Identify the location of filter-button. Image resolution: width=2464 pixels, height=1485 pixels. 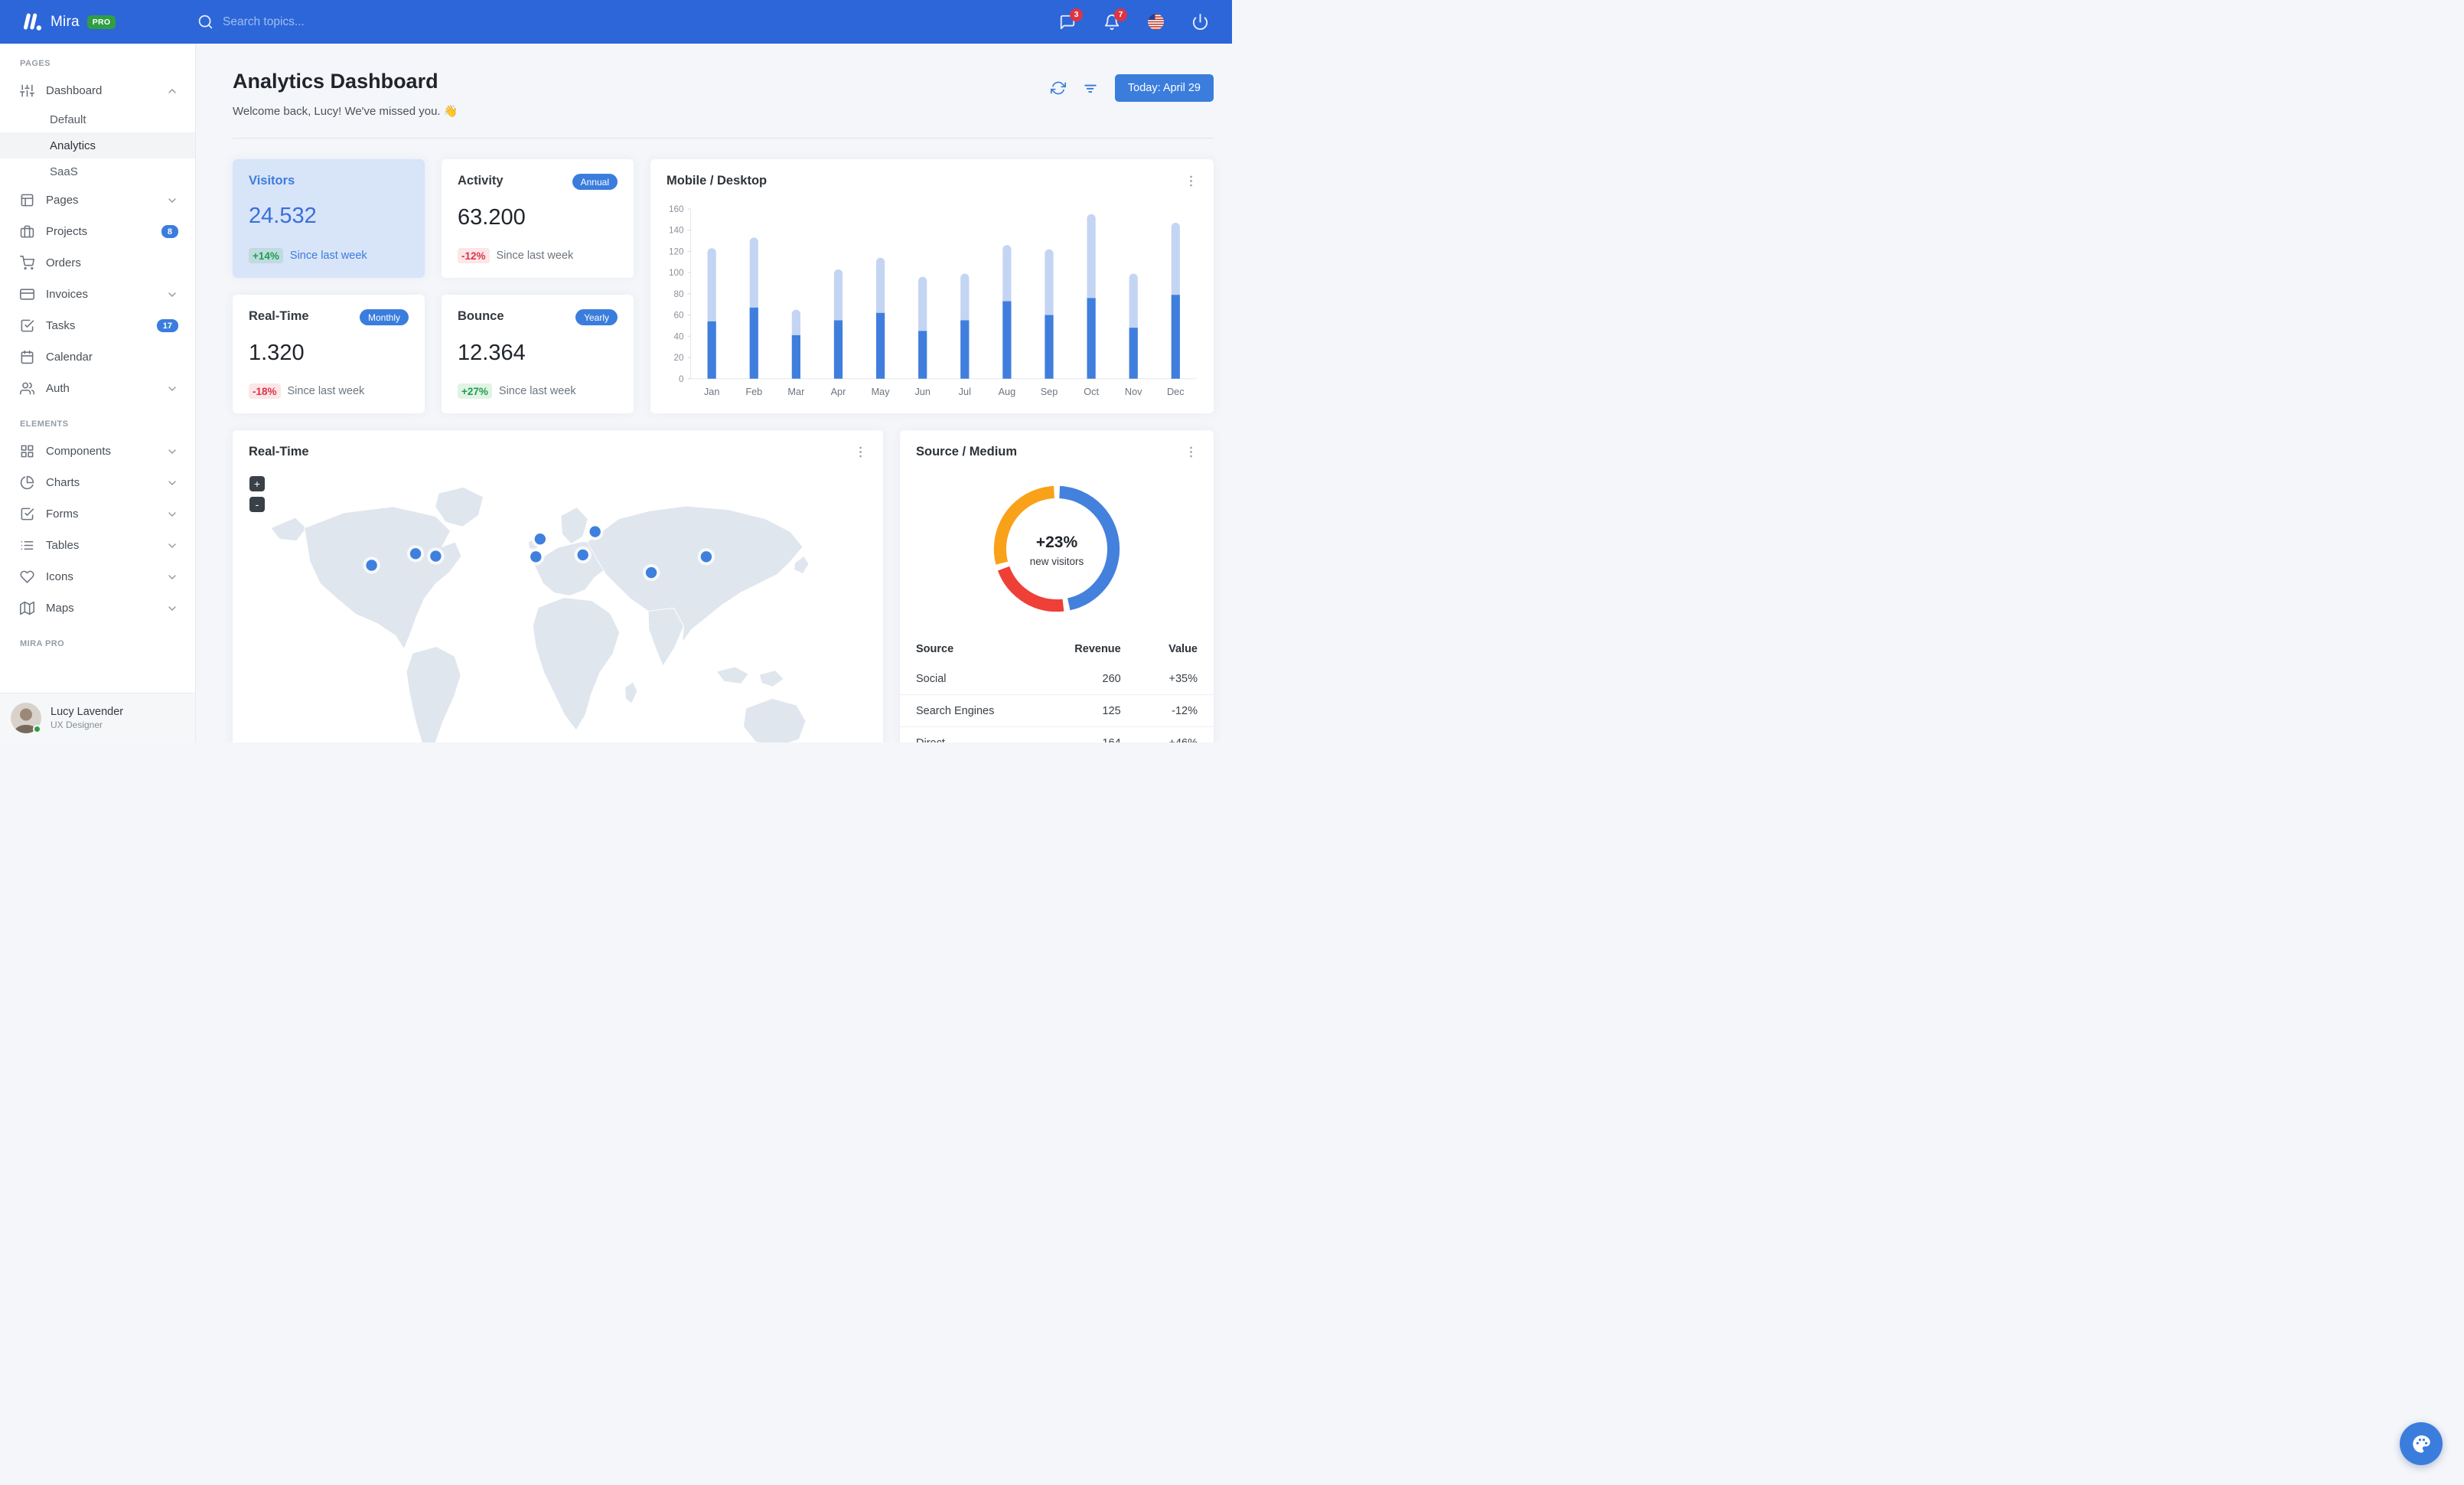
(1090, 88).